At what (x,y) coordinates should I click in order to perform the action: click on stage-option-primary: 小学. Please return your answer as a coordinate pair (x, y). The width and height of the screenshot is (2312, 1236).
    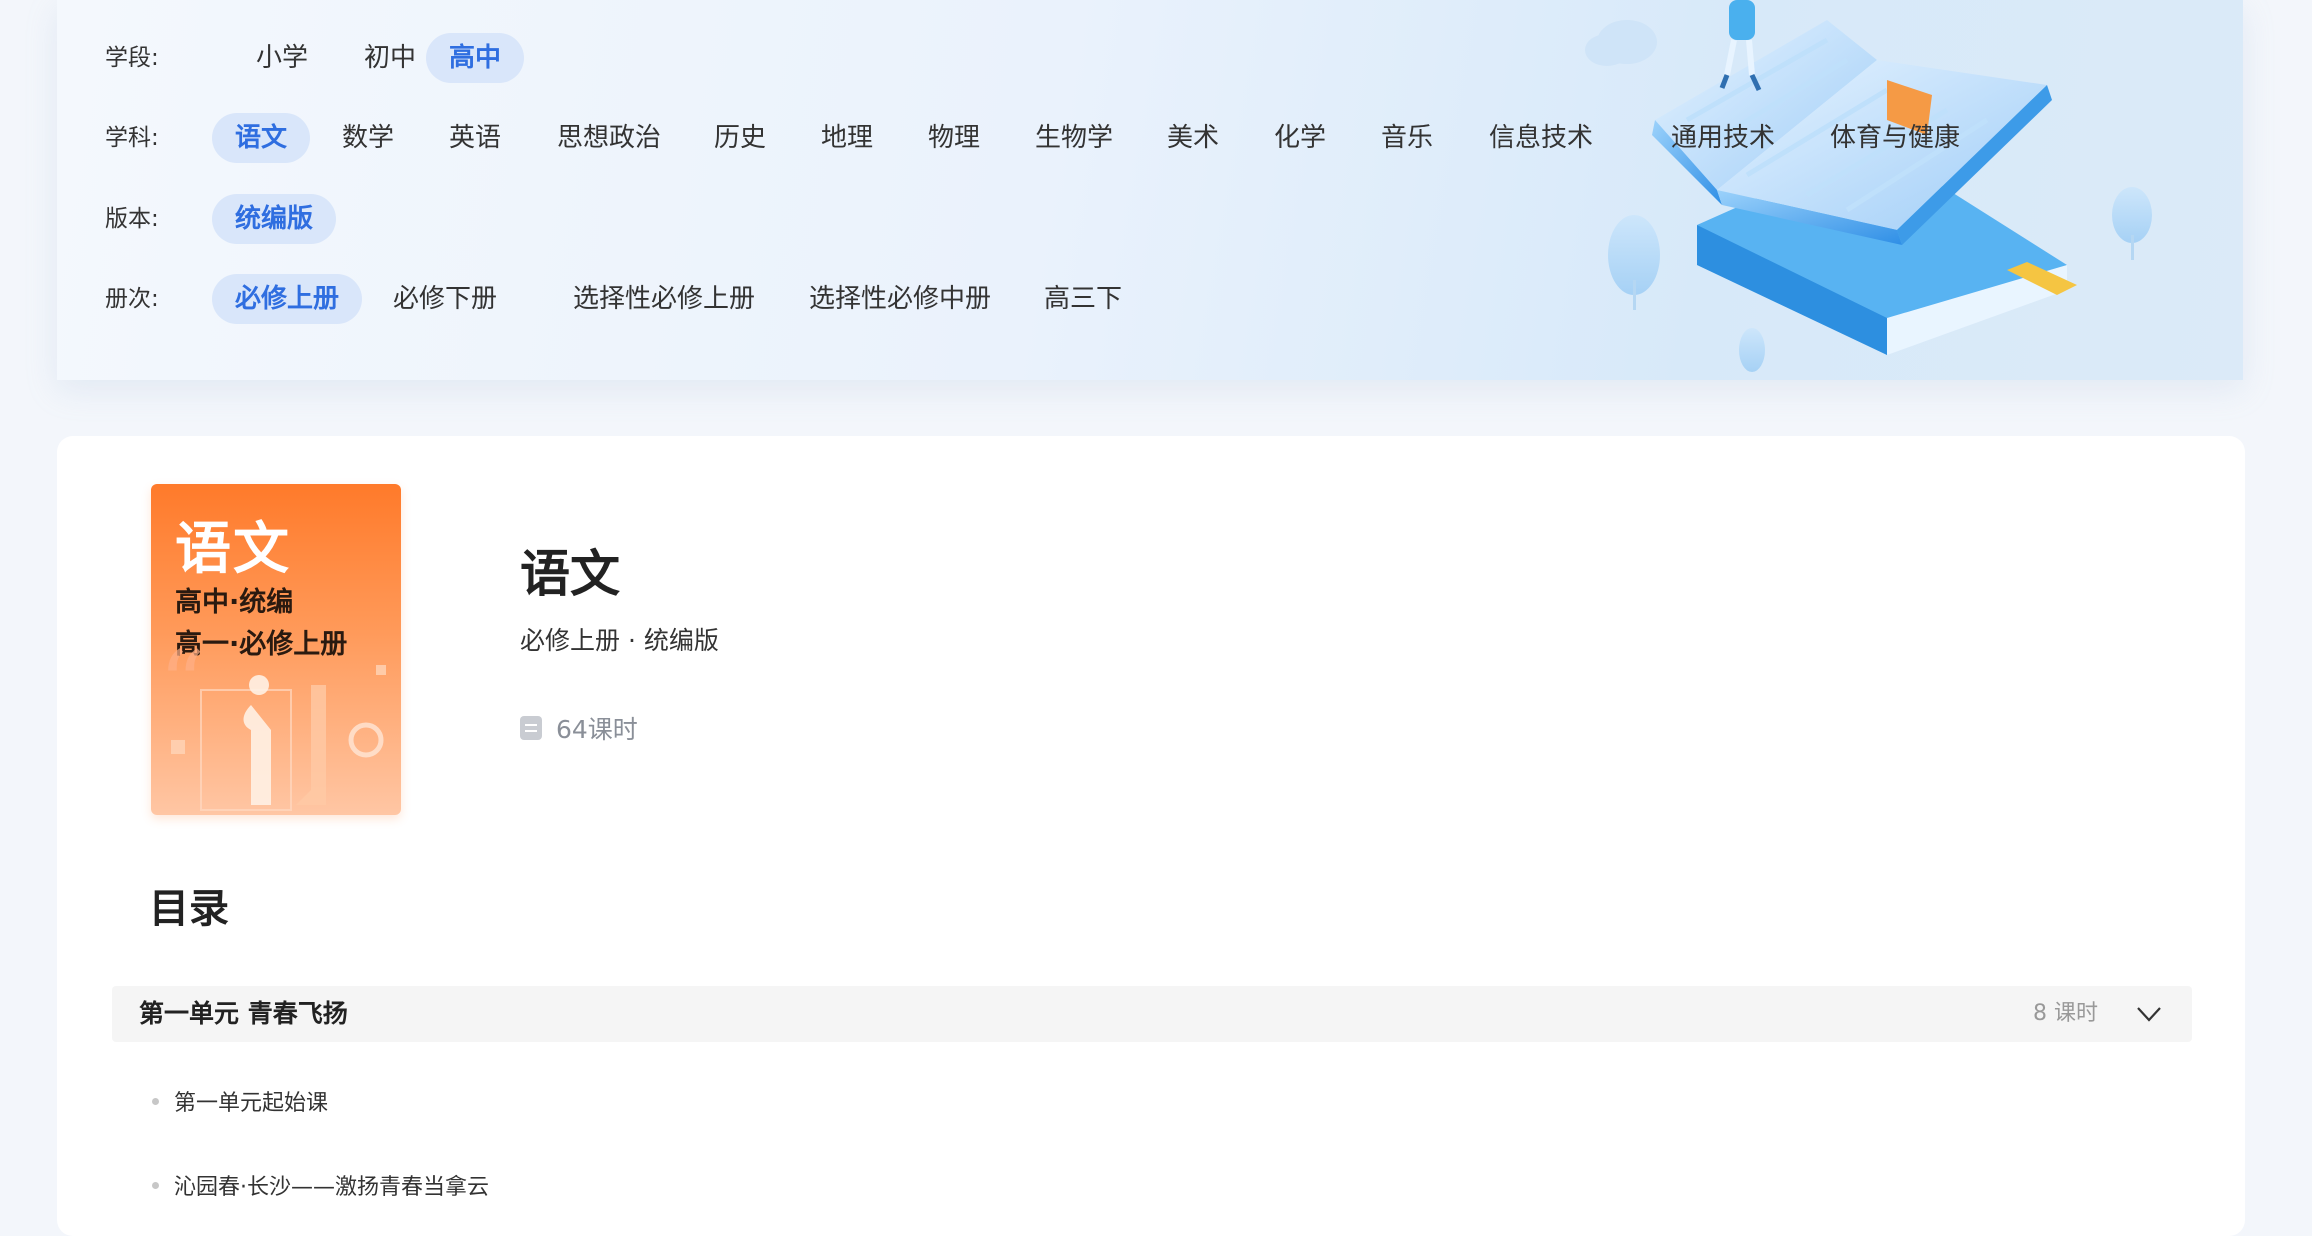
    Looking at the image, I should click on (282, 58).